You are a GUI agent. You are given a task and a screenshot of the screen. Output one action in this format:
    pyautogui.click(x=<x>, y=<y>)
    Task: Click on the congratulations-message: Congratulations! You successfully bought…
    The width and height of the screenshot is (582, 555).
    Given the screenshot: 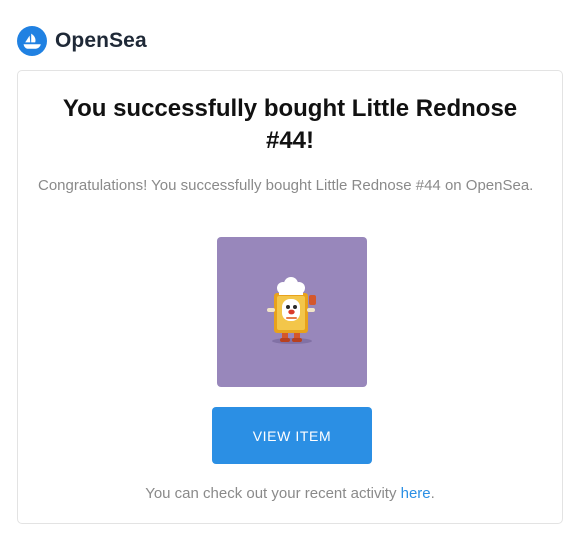 What is the action you would take?
    pyautogui.click(x=286, y=185)
    